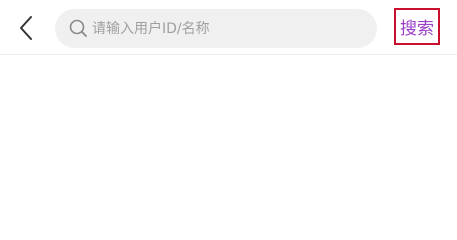 Image resolution: width=457 pixels, height=240 pixels. I want to click on search-button: 搜索, so click(417, 26).